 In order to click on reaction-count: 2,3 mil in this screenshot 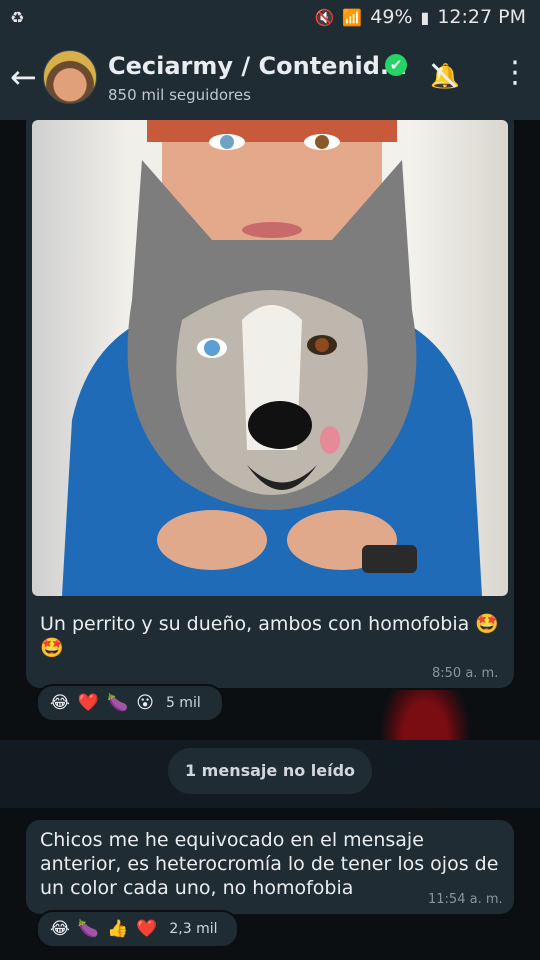, I will do `click(193, 929)`.